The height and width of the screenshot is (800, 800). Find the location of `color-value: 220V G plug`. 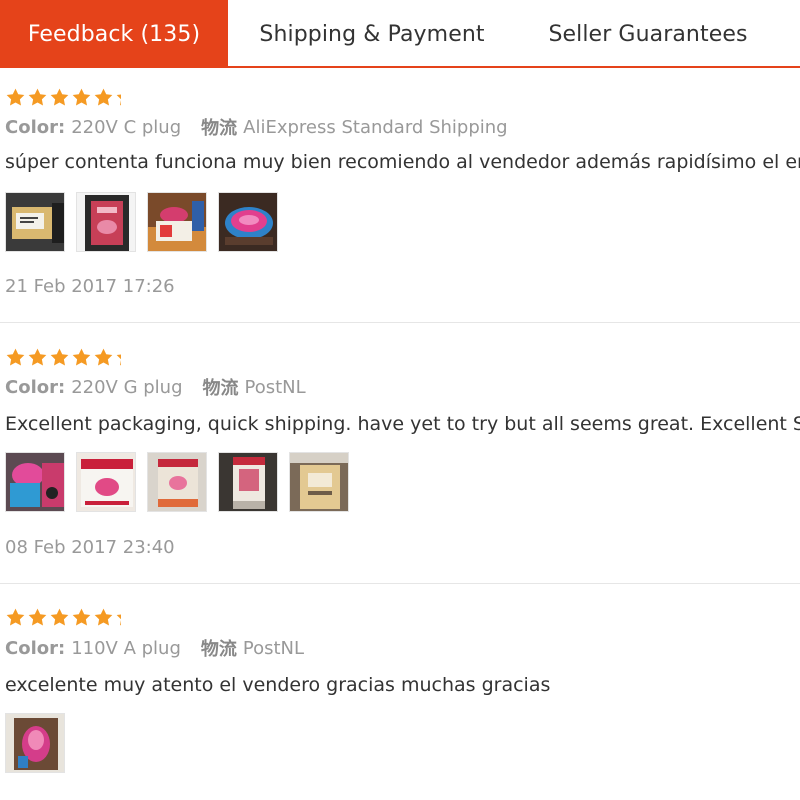

color-value: 220V G plug is located at coordinates (127, 387).